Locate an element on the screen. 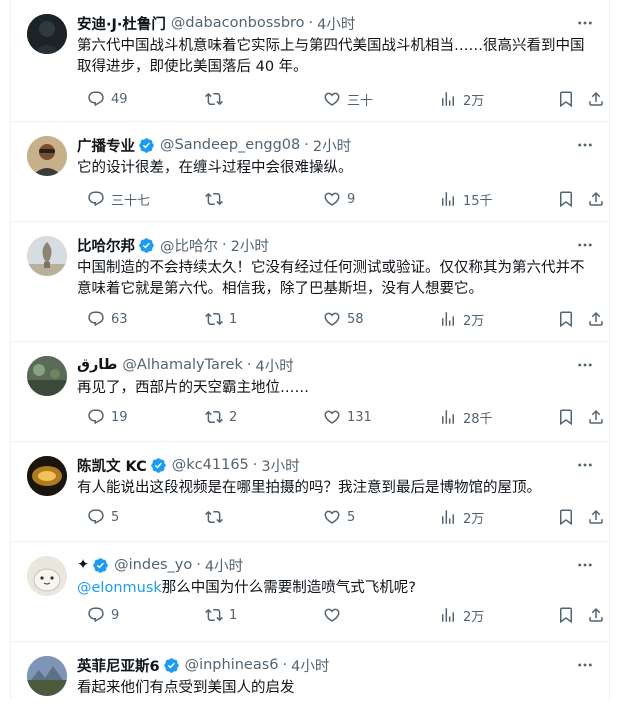  like-button: 58 is located at coordinates (343, 319).